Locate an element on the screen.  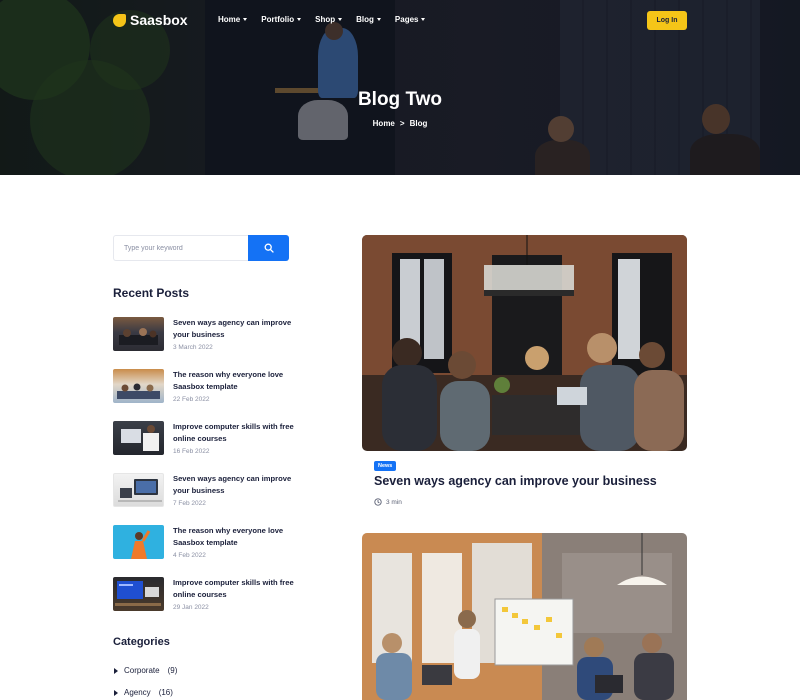
search-button is located at coordinates (268, 248).